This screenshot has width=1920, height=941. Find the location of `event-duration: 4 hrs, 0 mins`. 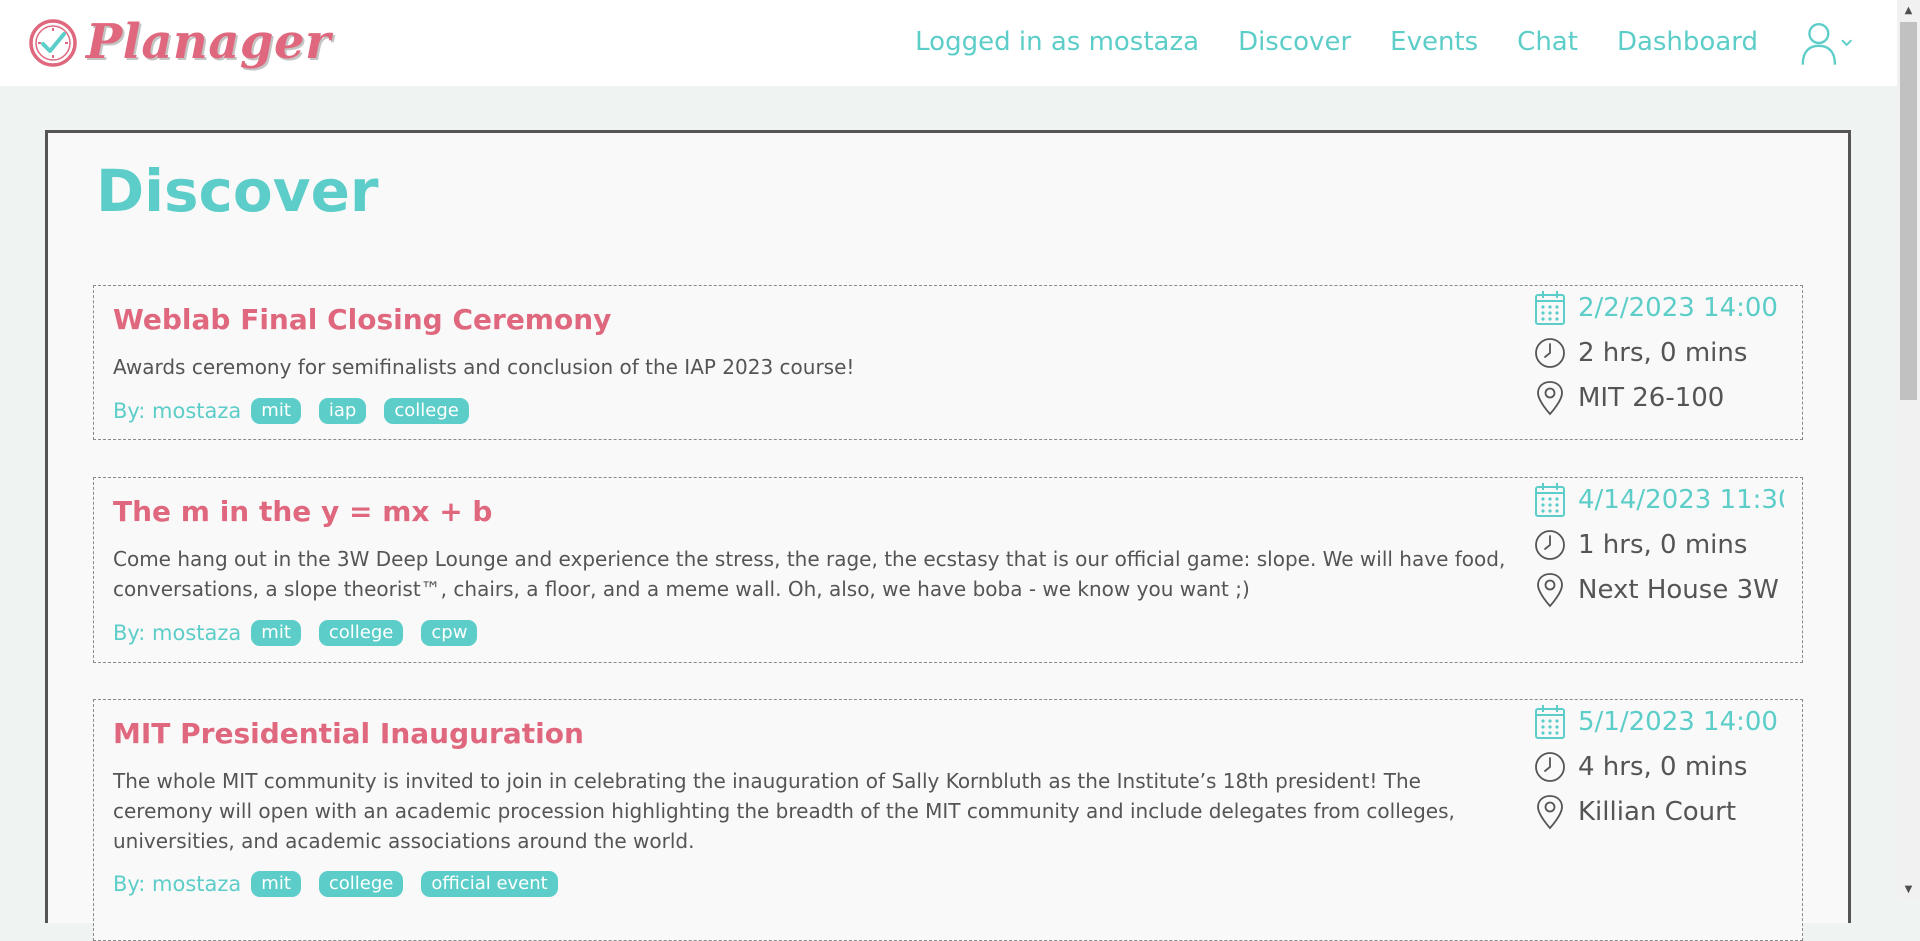

event-duration: 4 hrs, 0 mins is located at coordinates (1659, 767).